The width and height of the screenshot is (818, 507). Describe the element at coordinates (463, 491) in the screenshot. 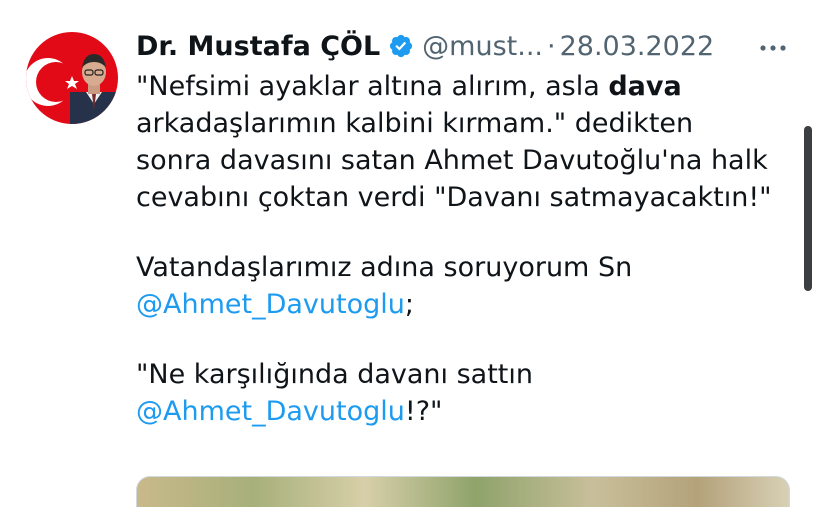

I see `media-preview` at that location.